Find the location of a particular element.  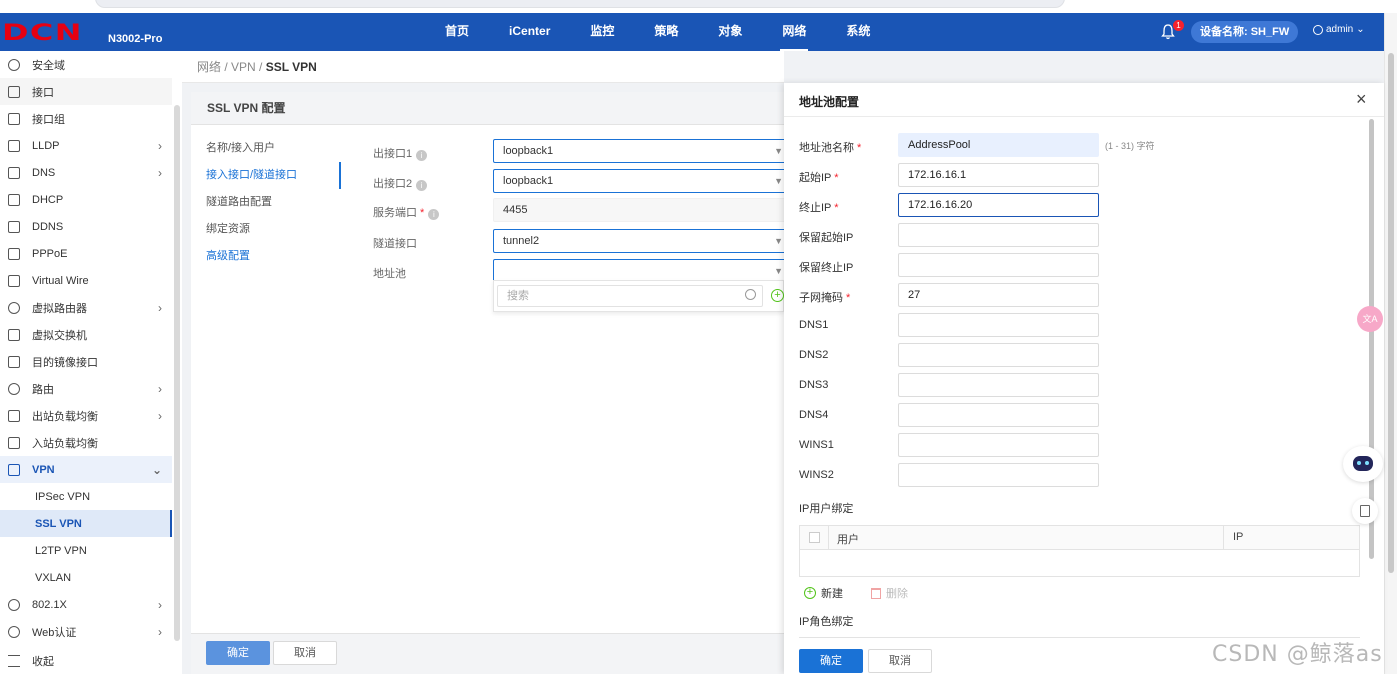

sidebar-item-ipsec-vpn: IPSec VPN is located at coordinates (86, 496).